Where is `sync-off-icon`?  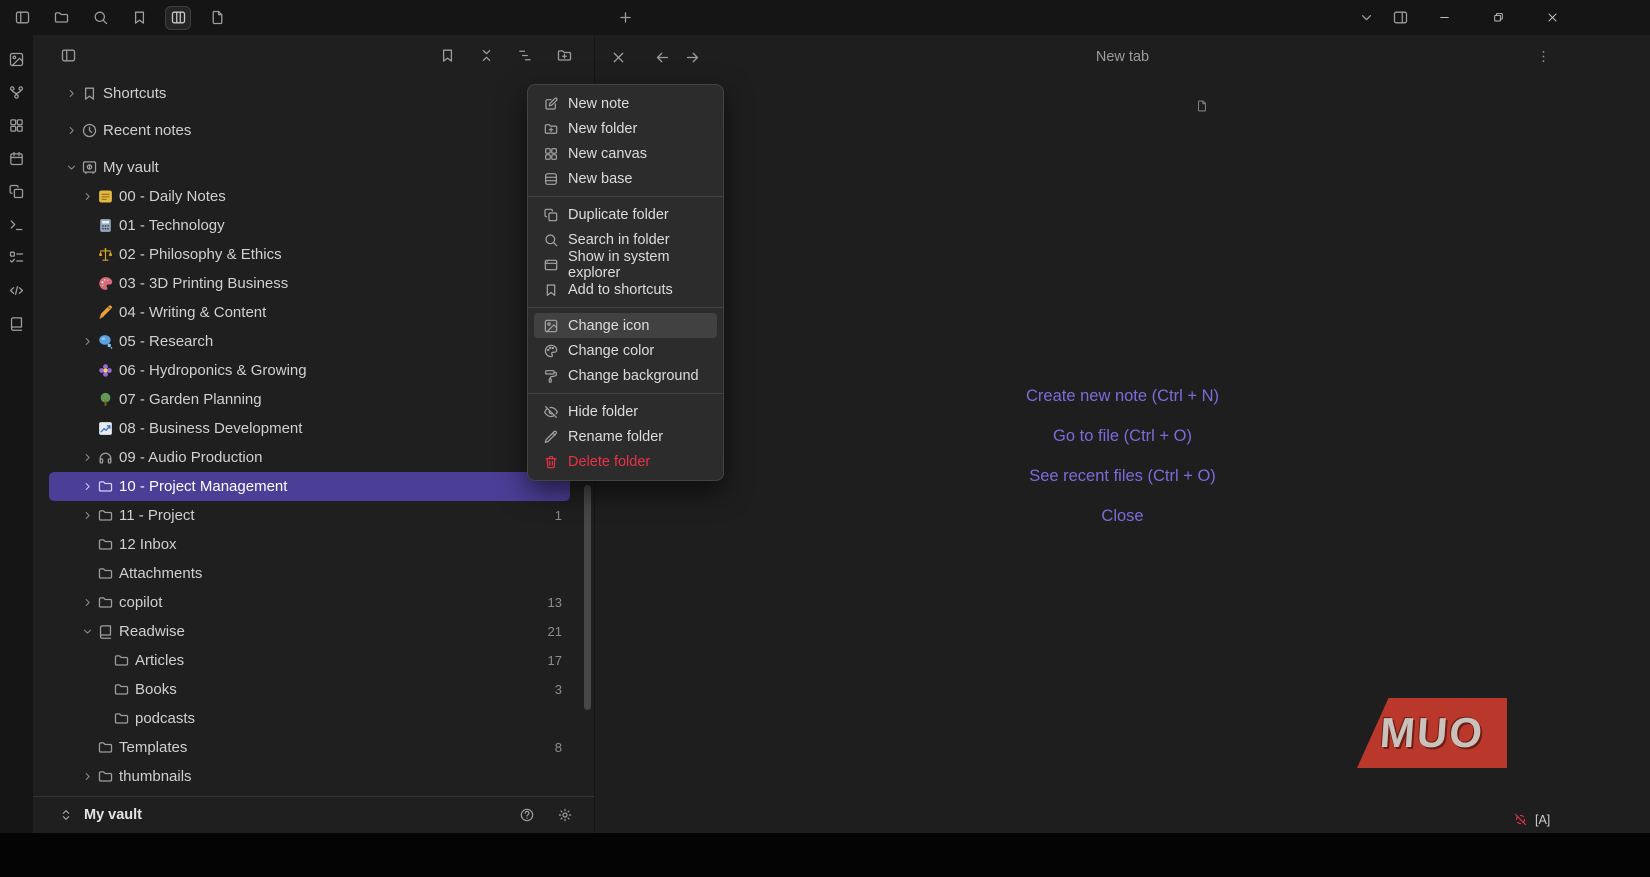 sync-off-icon is located at coordinates (1520, 819).